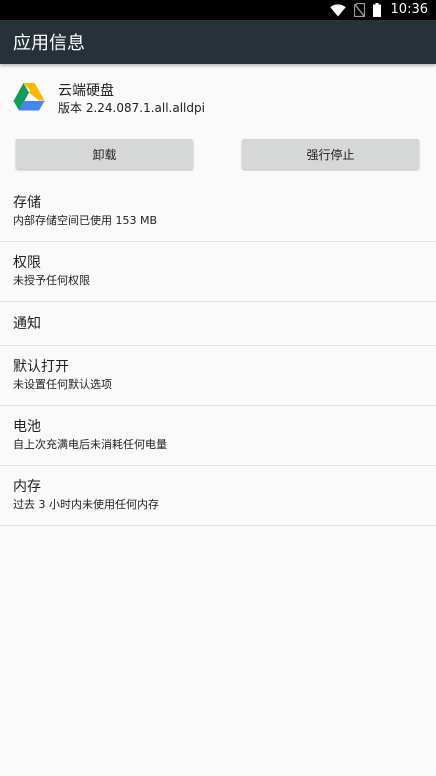 The height and width of the screenshot is (776, 436). Describe the element at coordinates (27, 203) in the screenshot. I see `storage-title: 存储` at that location.